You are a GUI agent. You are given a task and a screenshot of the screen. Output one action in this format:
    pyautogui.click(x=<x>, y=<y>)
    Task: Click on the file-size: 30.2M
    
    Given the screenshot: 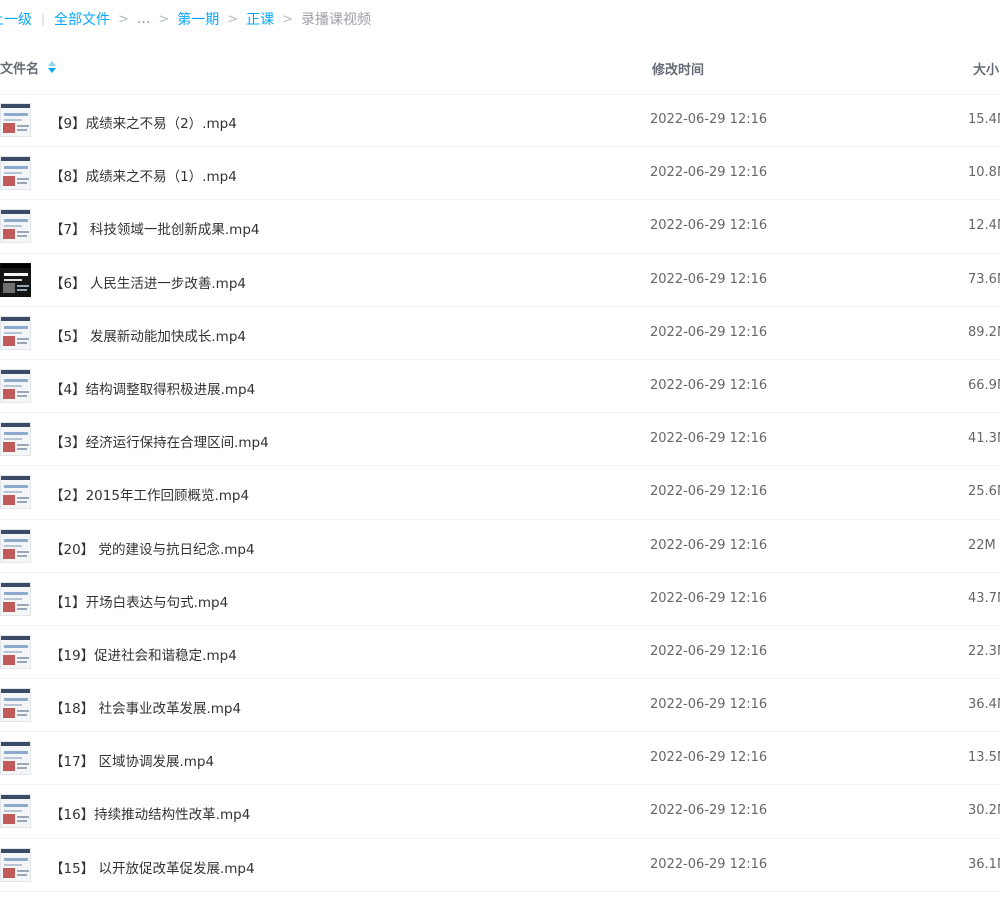 What is the action you would take?
    pyautogui.click(x=984, y=811)
    